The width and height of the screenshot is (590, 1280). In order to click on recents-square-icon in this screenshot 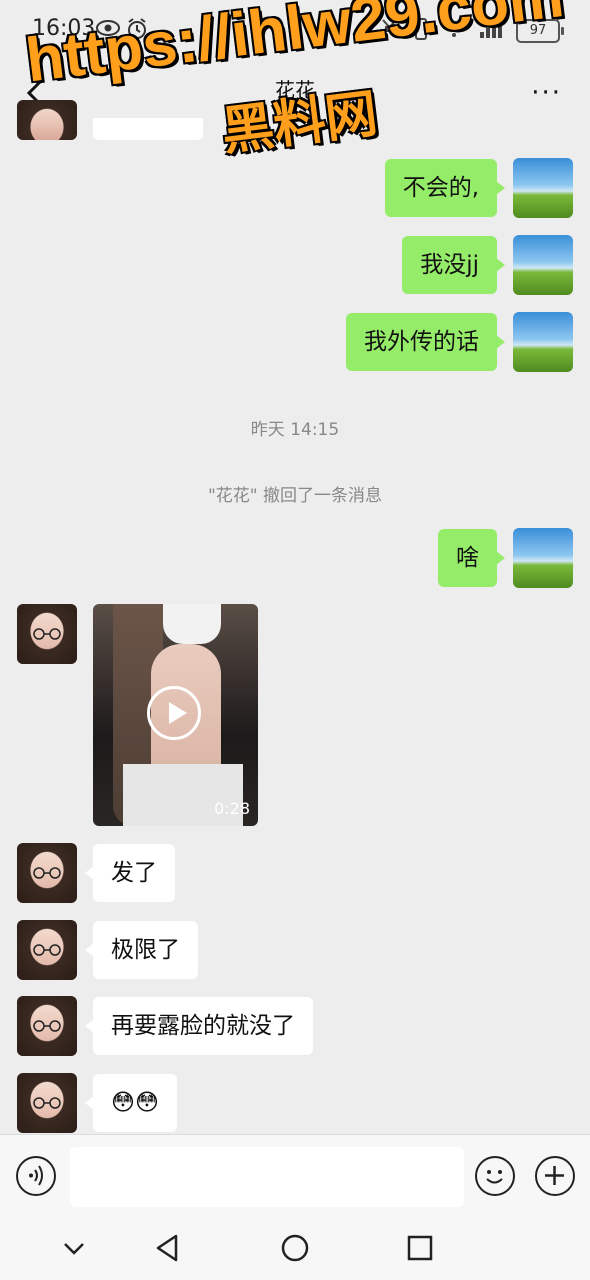, I will do `click(420, 1248)`.